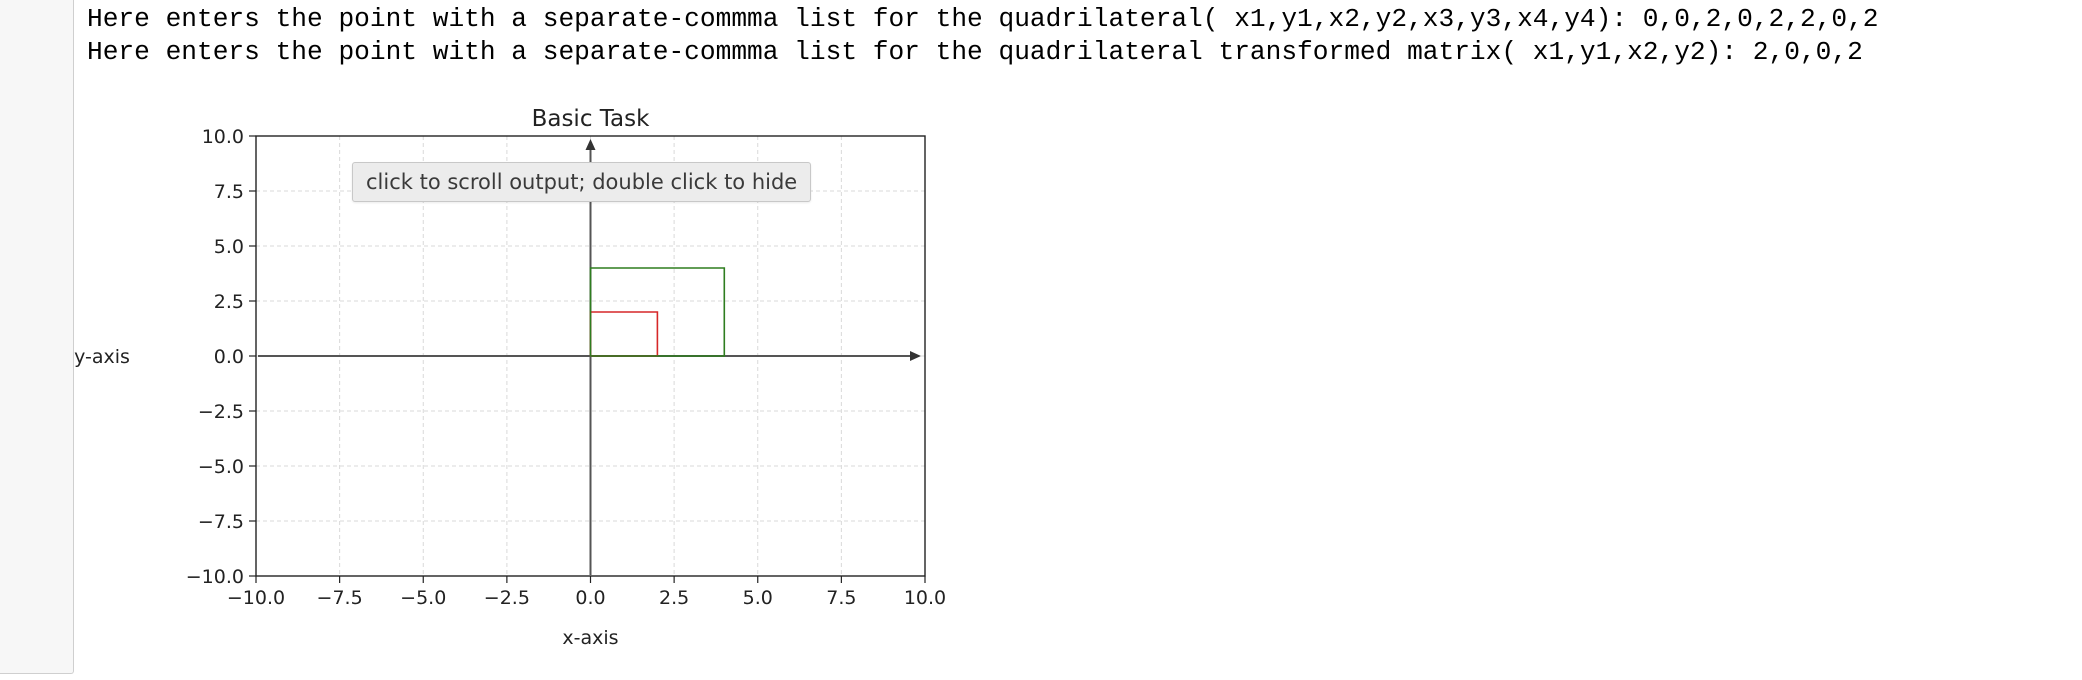 This screenshot has width=2082, height=680. What do you see at coordinates (223, 137) in the screenshot?
I see `y-tick-label: 10.0` at bounding box center [223, 137].